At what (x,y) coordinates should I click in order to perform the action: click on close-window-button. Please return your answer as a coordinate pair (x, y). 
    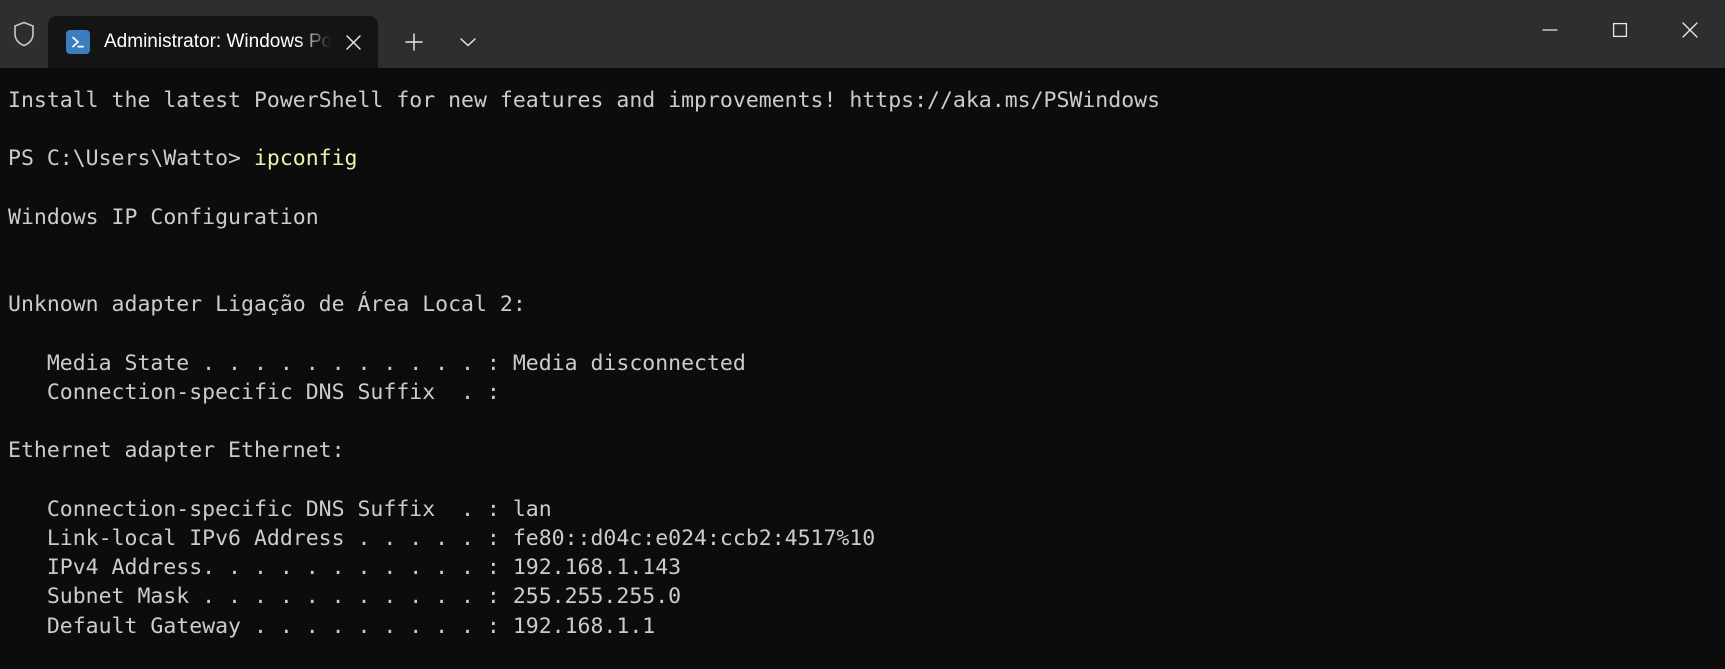
    Looking at the image, I should click on (1690, 30).